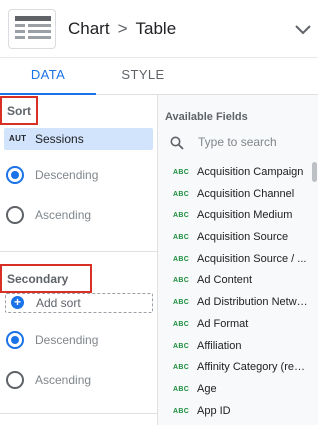 Image resolution: width=320 pixels, height=425 pixels. What do you see at coordinates (15, 215) in the screenshot?
I see `radio-ascending` at bounding box center [15, 215].